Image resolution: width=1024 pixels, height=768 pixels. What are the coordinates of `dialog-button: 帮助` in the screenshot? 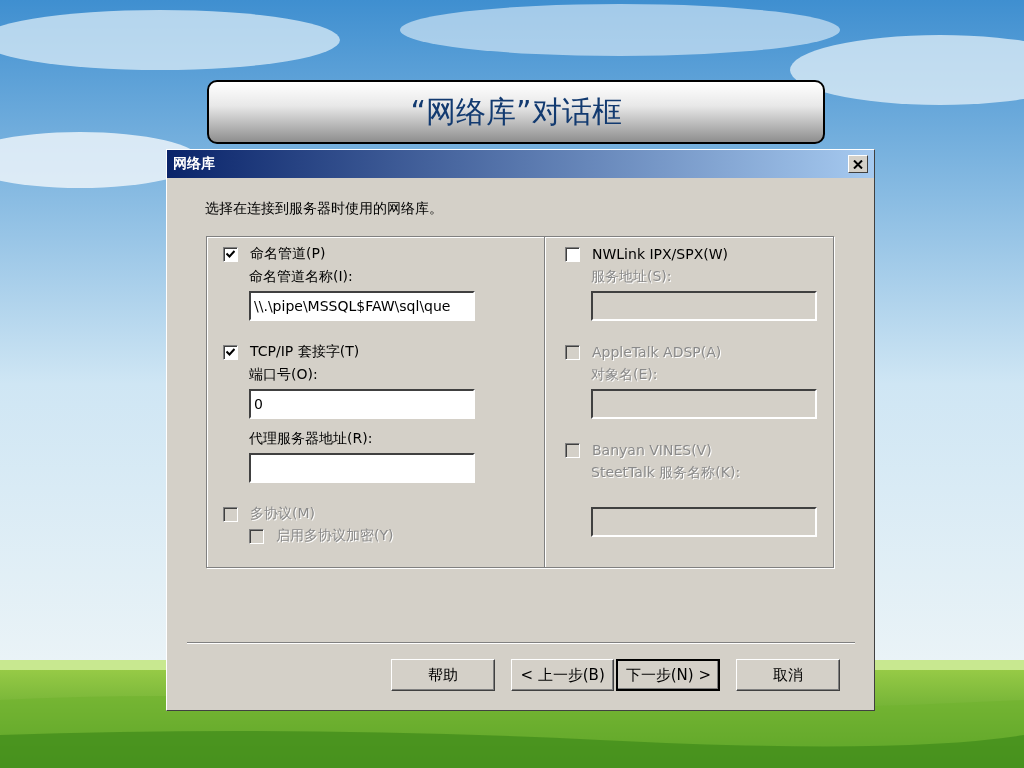 It's located at (443, 675).